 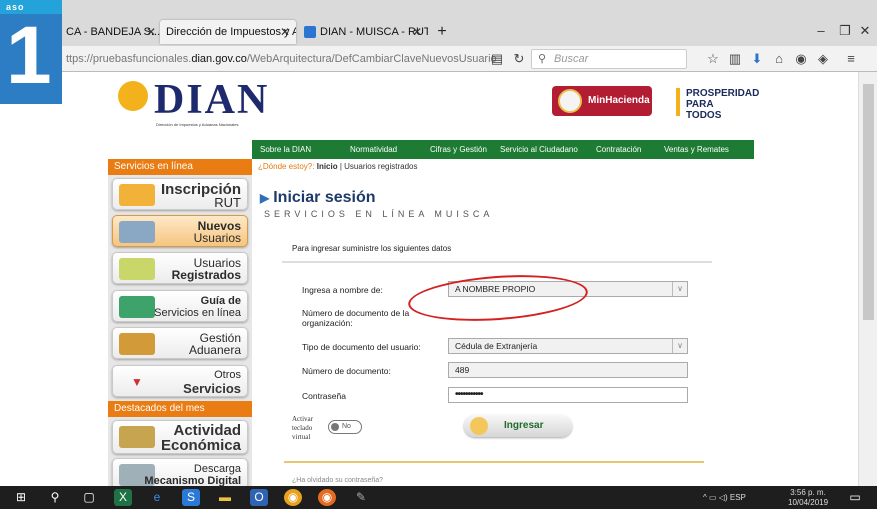 What do you see at coordinates (602, 101) in the screenshot?
I see `minhacienda-logo: MinHacienda` at bounding box center [602, 101].